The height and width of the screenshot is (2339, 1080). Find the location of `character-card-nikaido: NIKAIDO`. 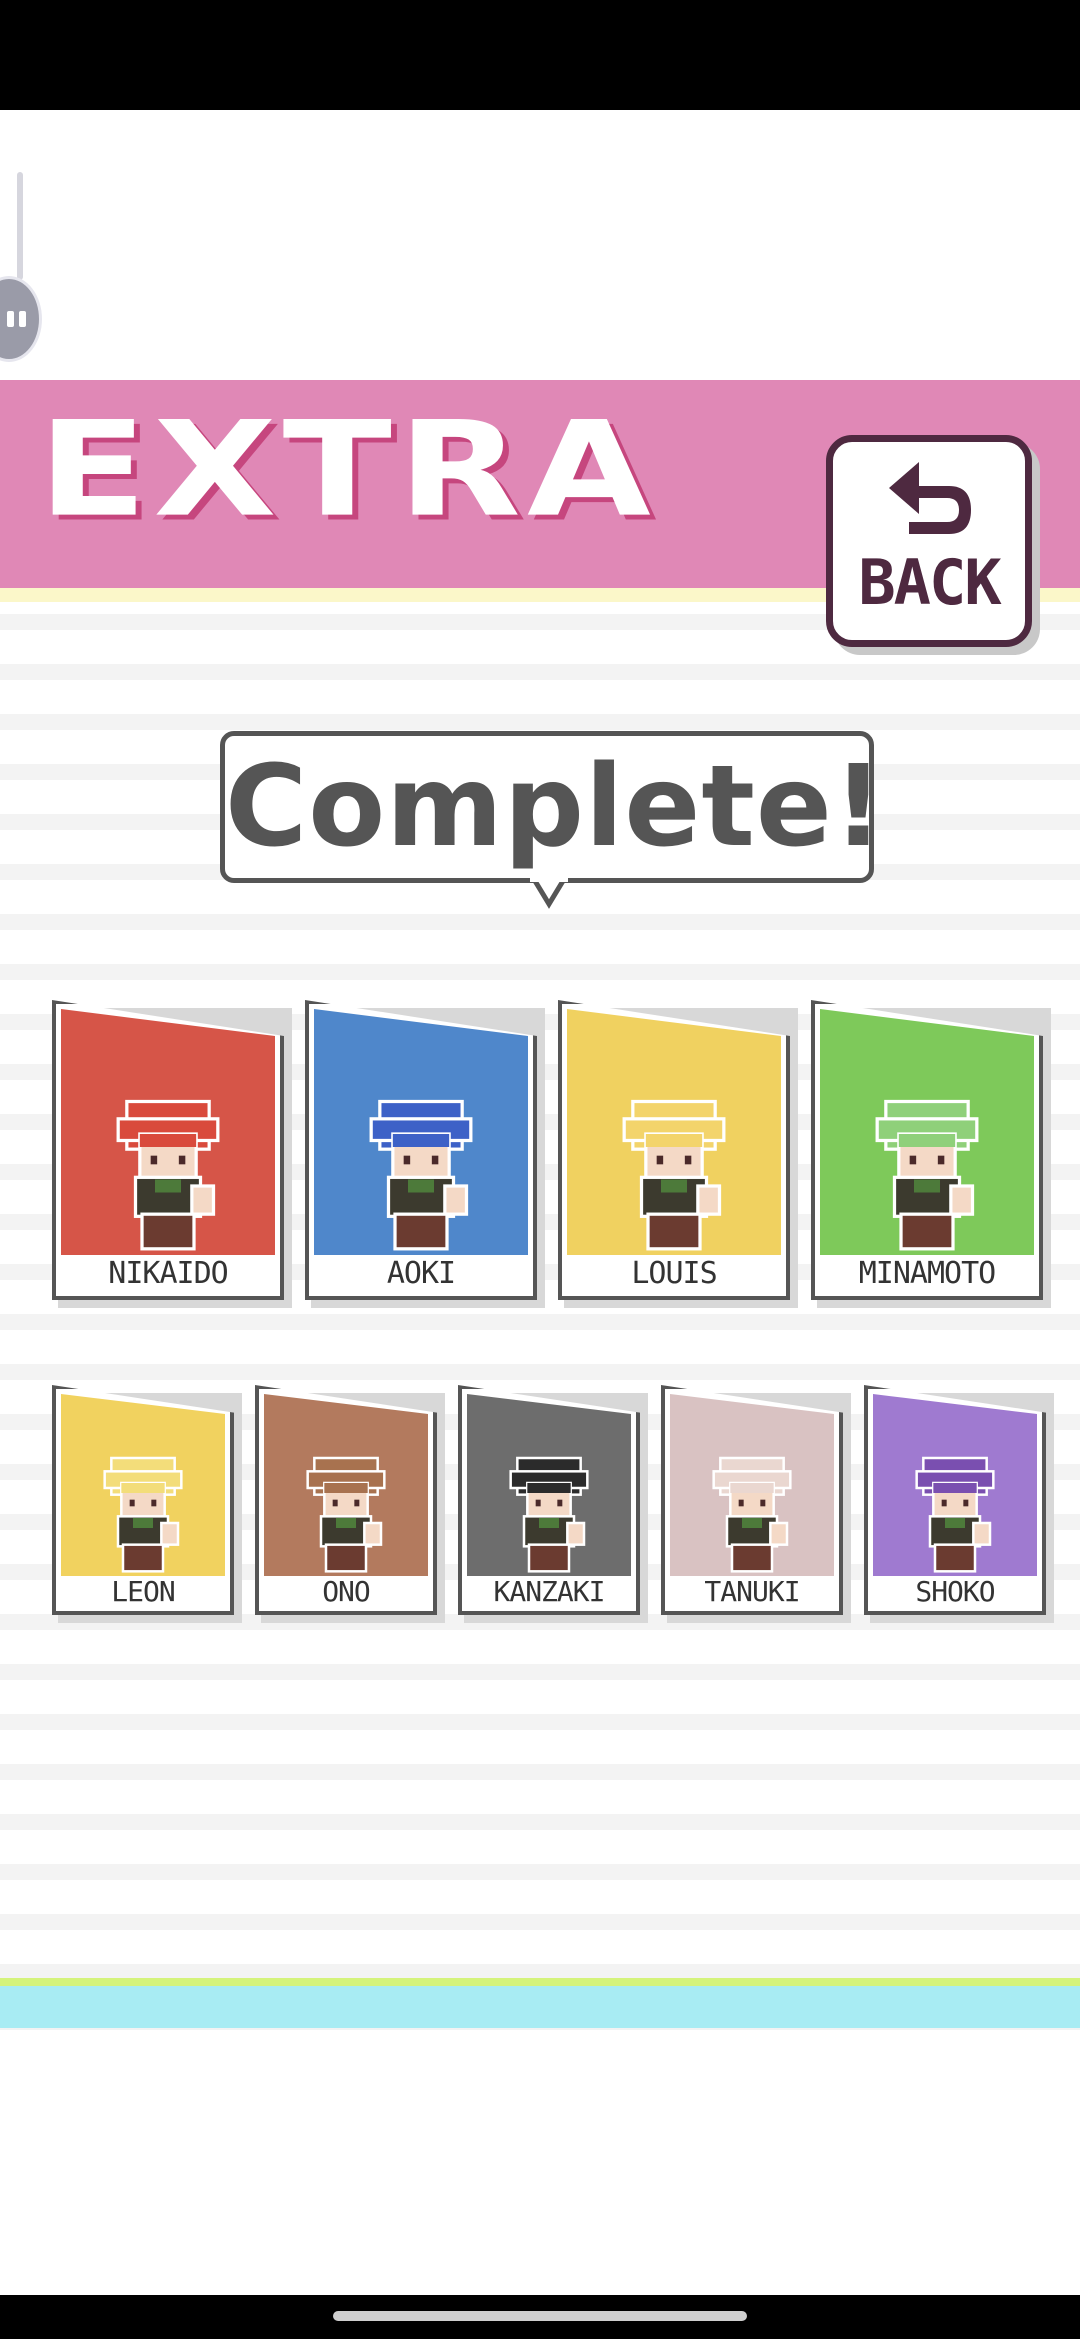

character-card-nikaido: NIKAIDO is located at coordinates (172, 1154).